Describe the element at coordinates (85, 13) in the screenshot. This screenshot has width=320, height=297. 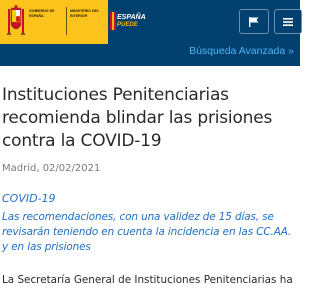
I see `ministry-label: Ministerio del Interior` at that location.